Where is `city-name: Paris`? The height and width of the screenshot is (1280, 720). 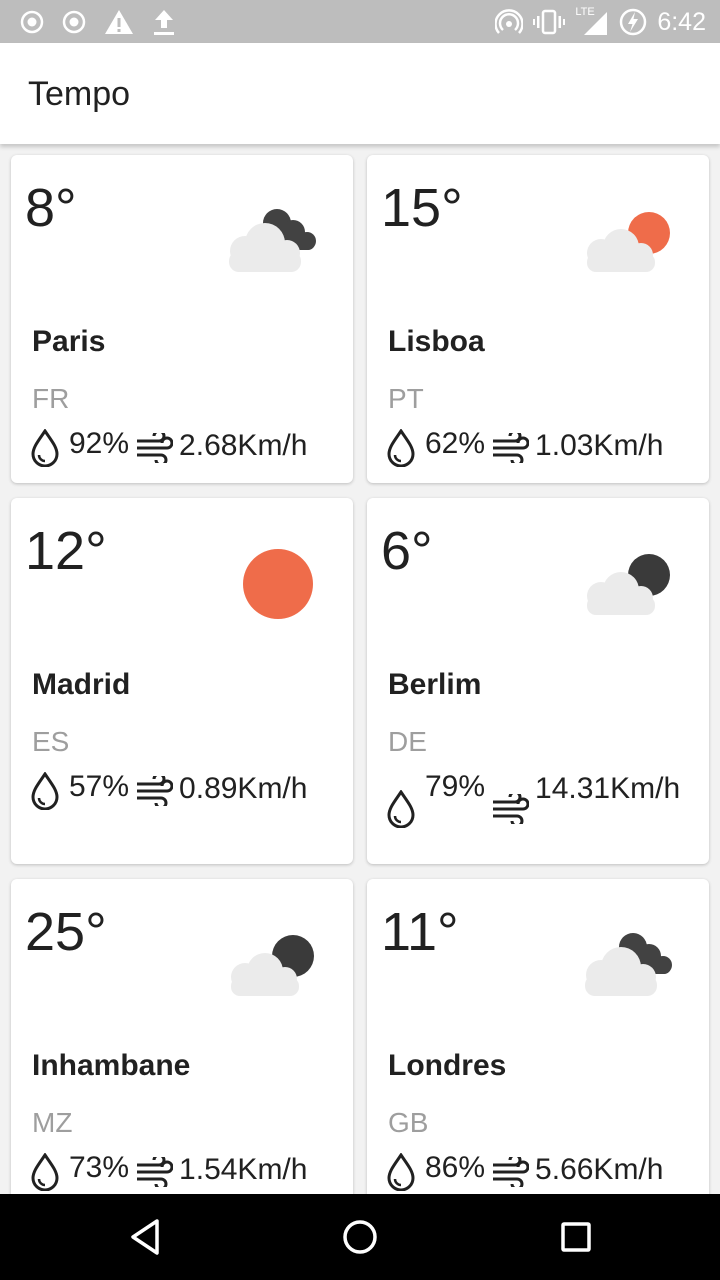
city-name: Paris is located at coordinates (69, 341).